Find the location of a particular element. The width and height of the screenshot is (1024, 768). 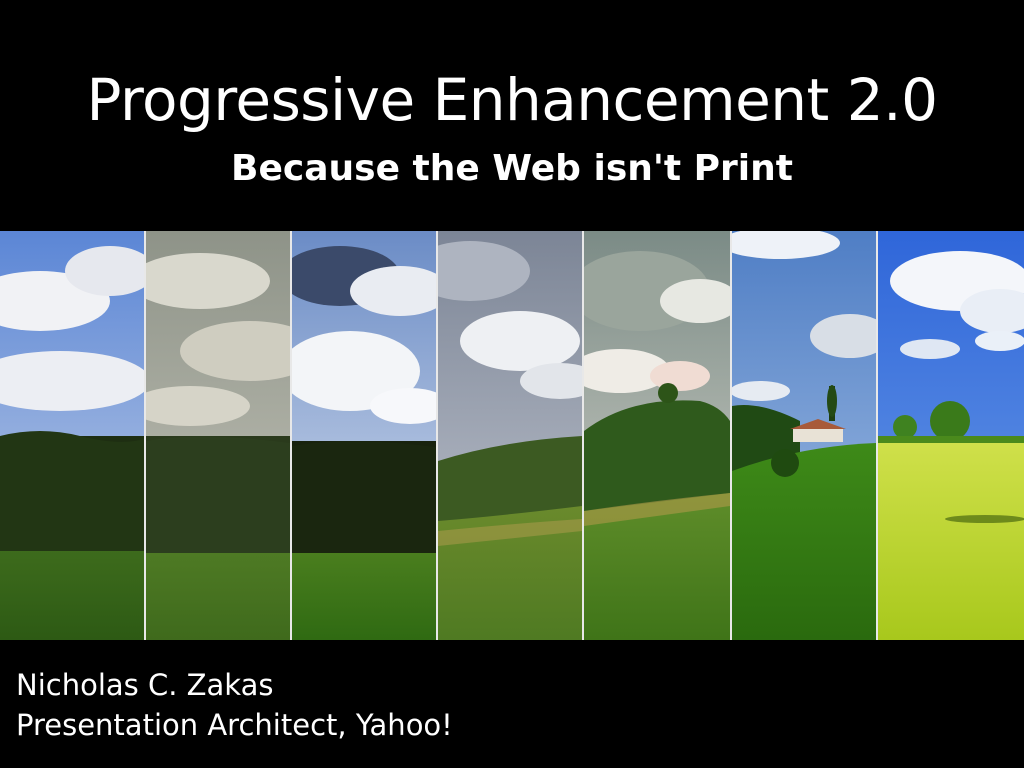

slide-subtitle: Because the Web isn't Print is located at coordinates (512, 168).